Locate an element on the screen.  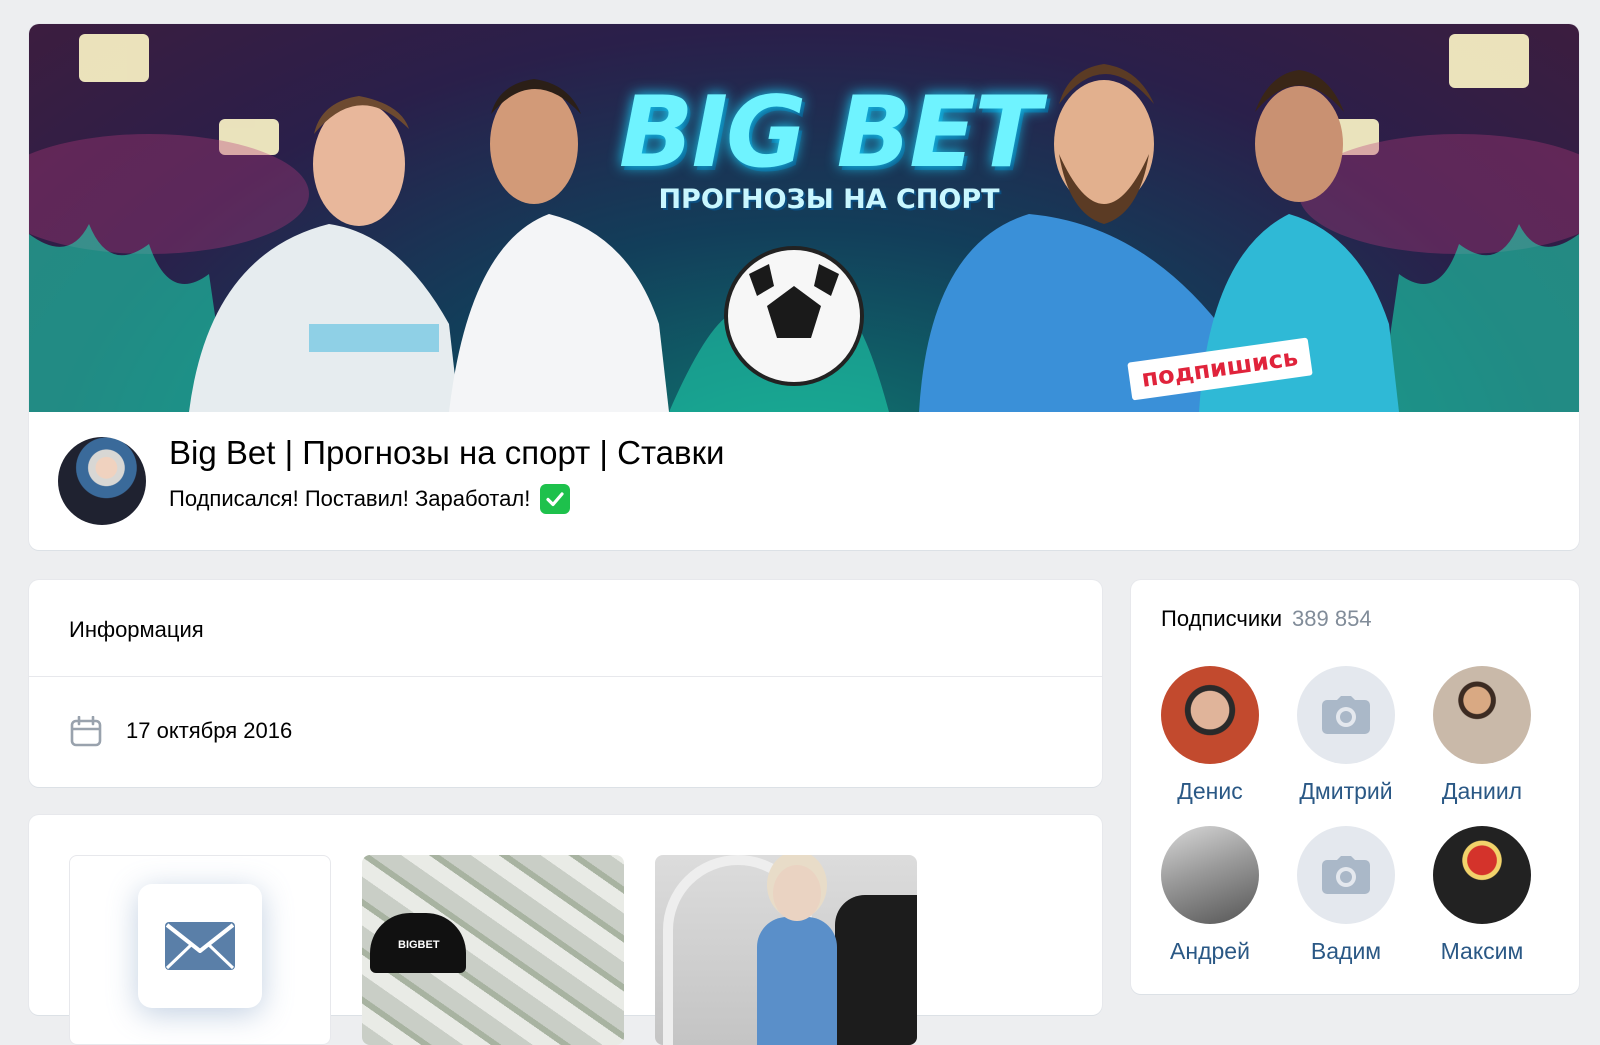
subscriber-item: Денис is located at coordinates (1210, 735).